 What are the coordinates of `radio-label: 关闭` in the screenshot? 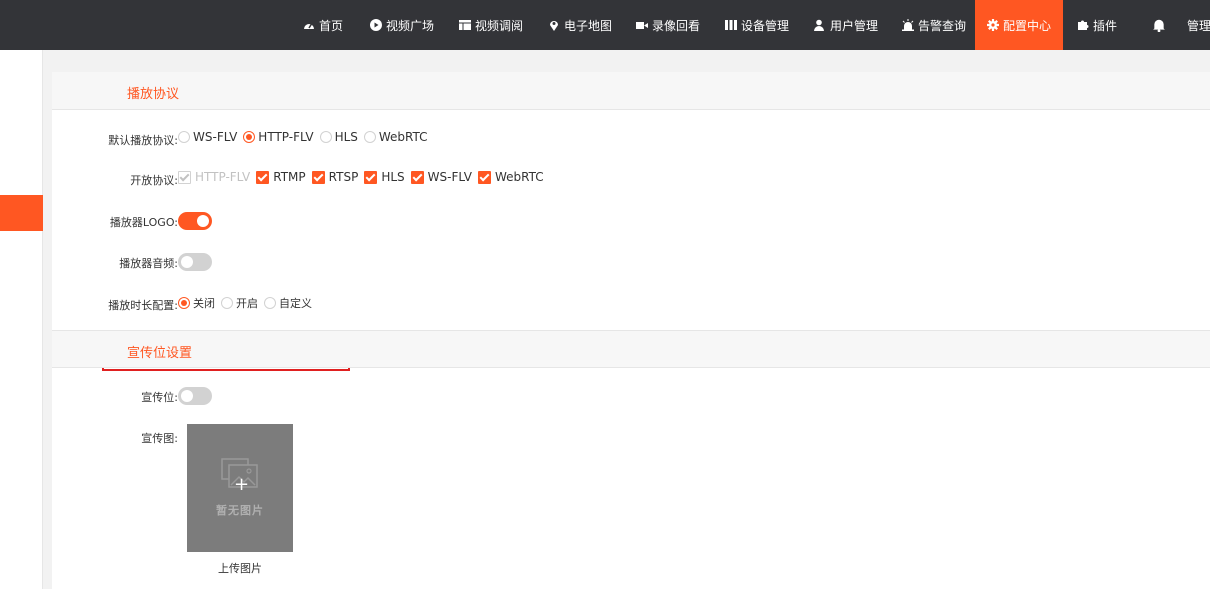 It's located at (204, 303).